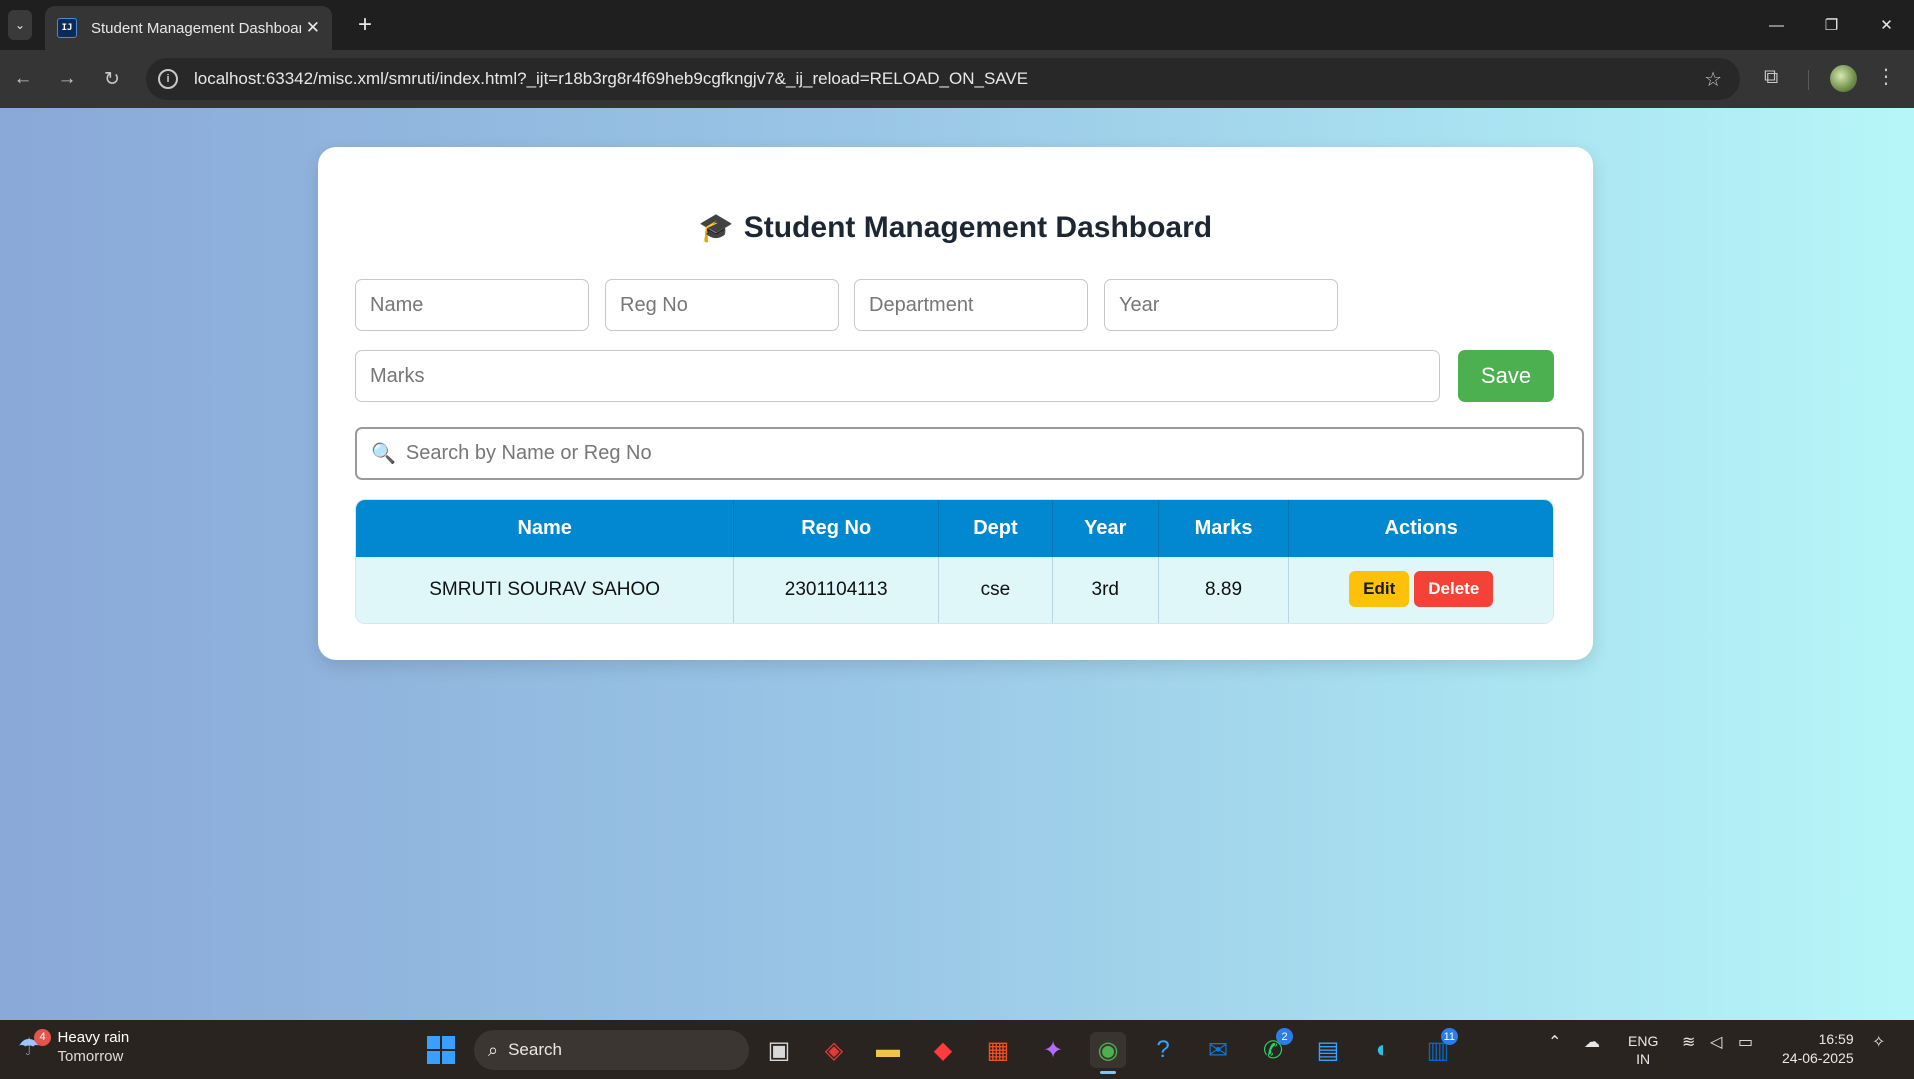 This screenshot has width=1914, height=1079. What do you see at coordinates (1379, 589) in the screenshot?
I see `edit-button: Edit` at bounding box center [1379, 589].